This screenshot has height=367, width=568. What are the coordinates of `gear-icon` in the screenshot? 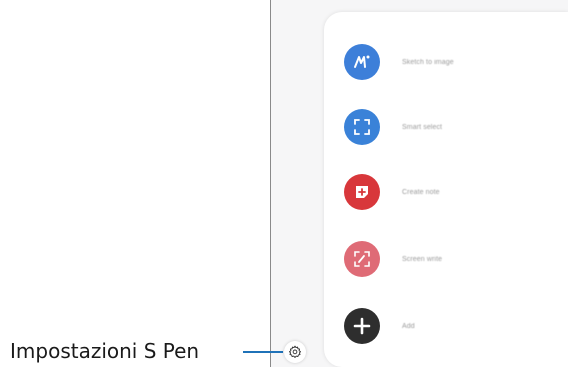 It's located at (295, 352).